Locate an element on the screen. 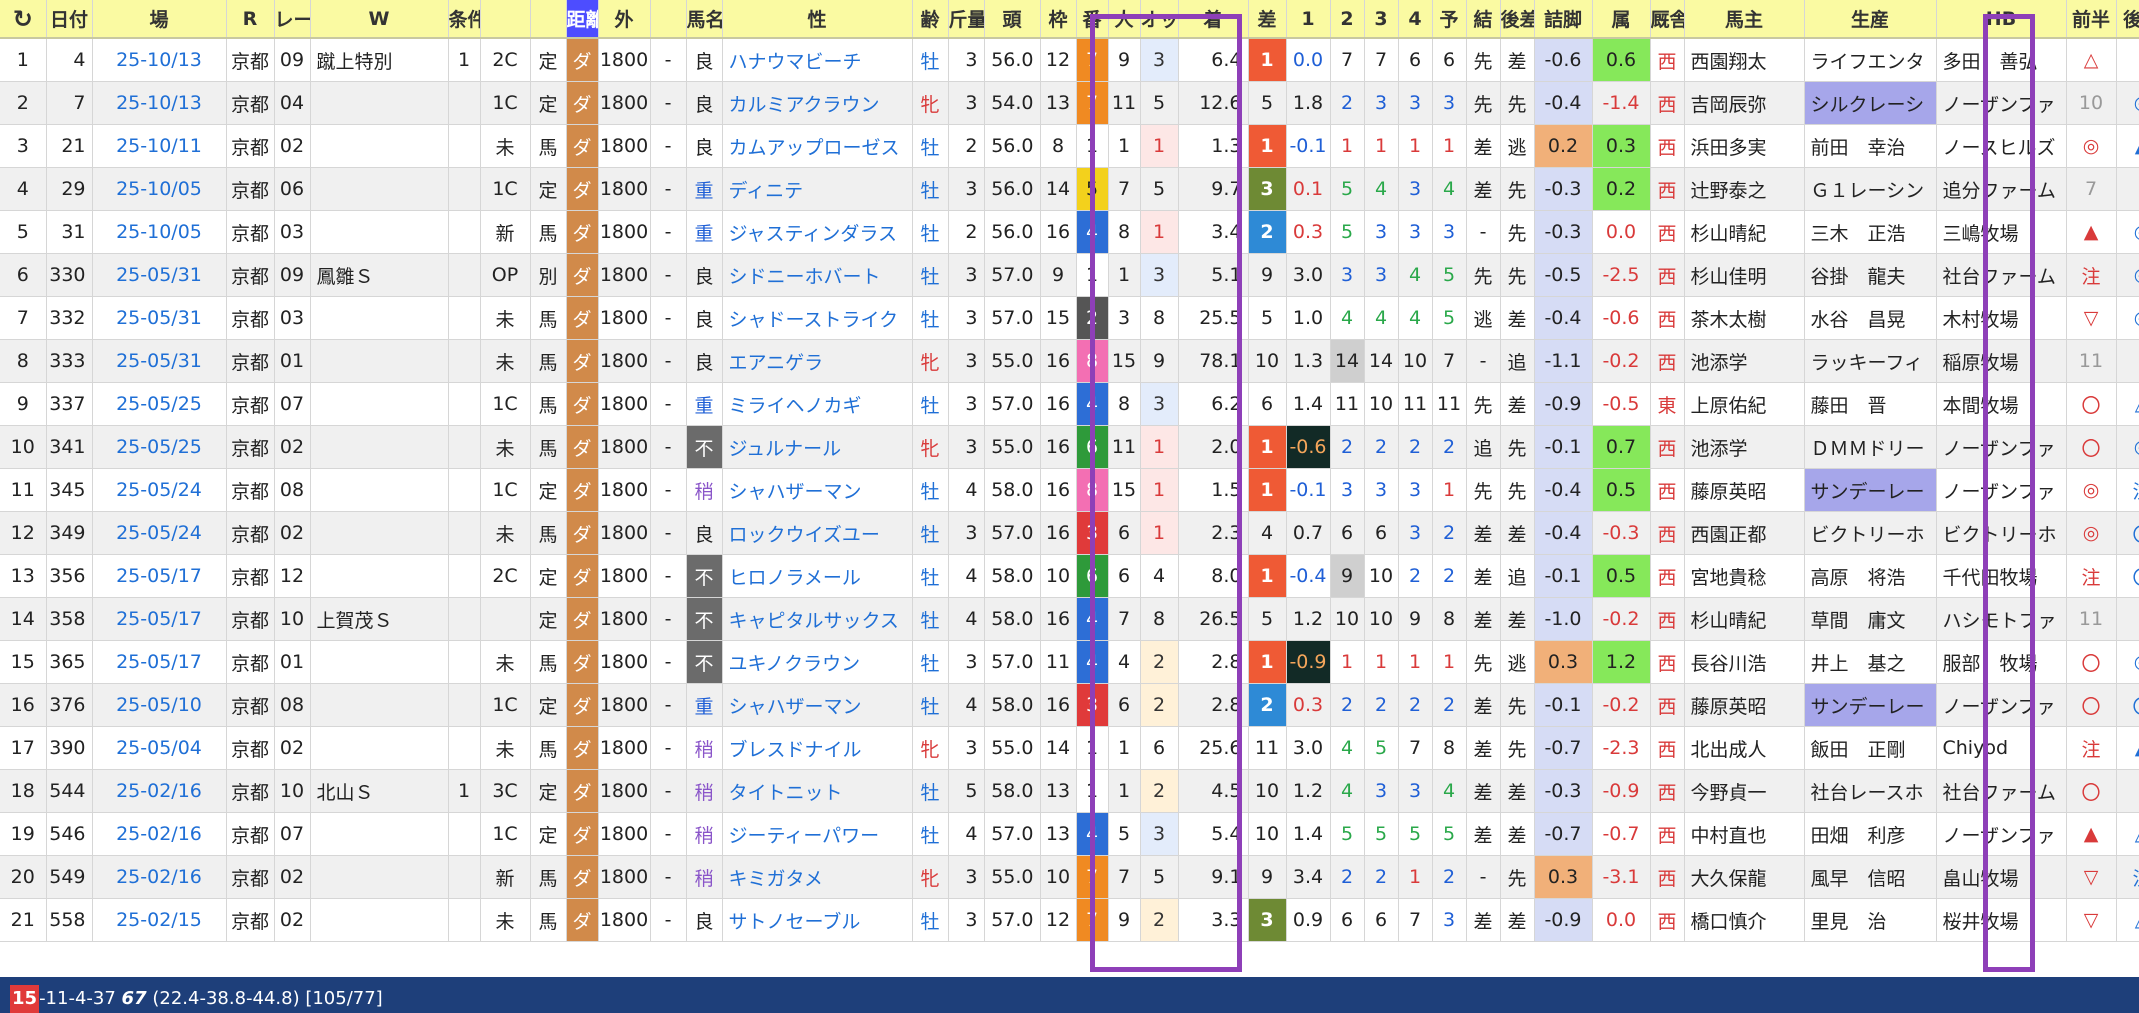 Image resolution: width=2139 pixels, height=1013 pixels. race-date: 25-10/11 is located at coordinates (159, 146).